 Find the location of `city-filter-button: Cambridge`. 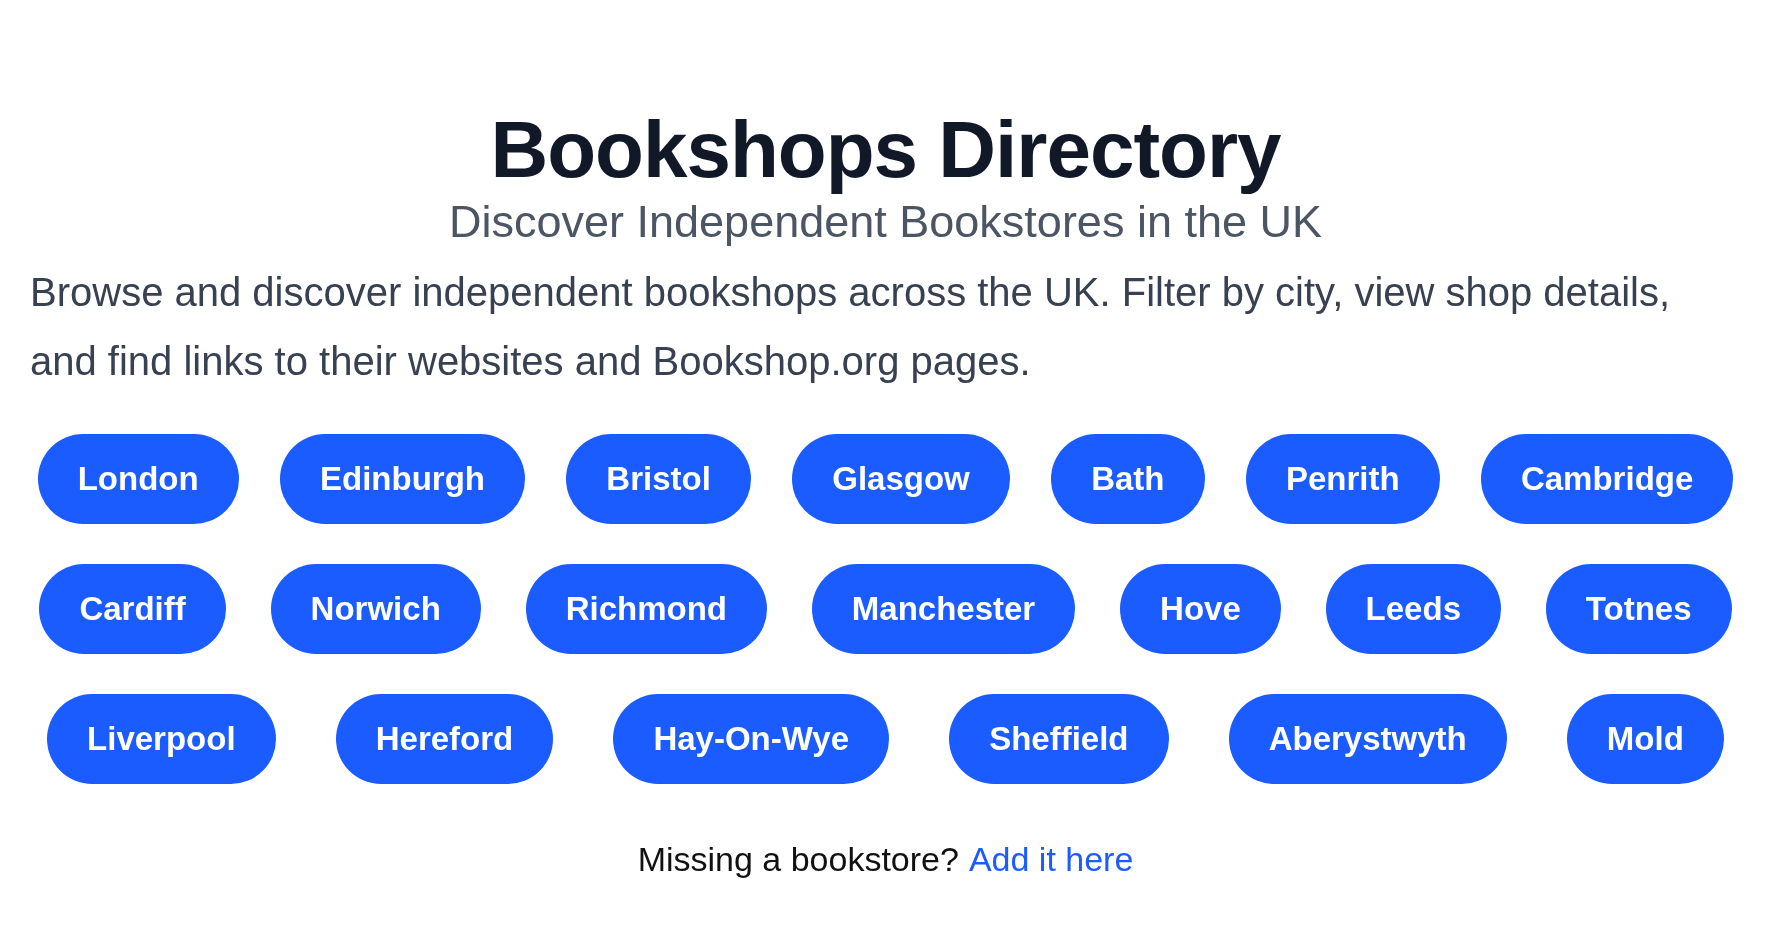

city-filter-button: Cambridge is located at coordinates (1607, 479).